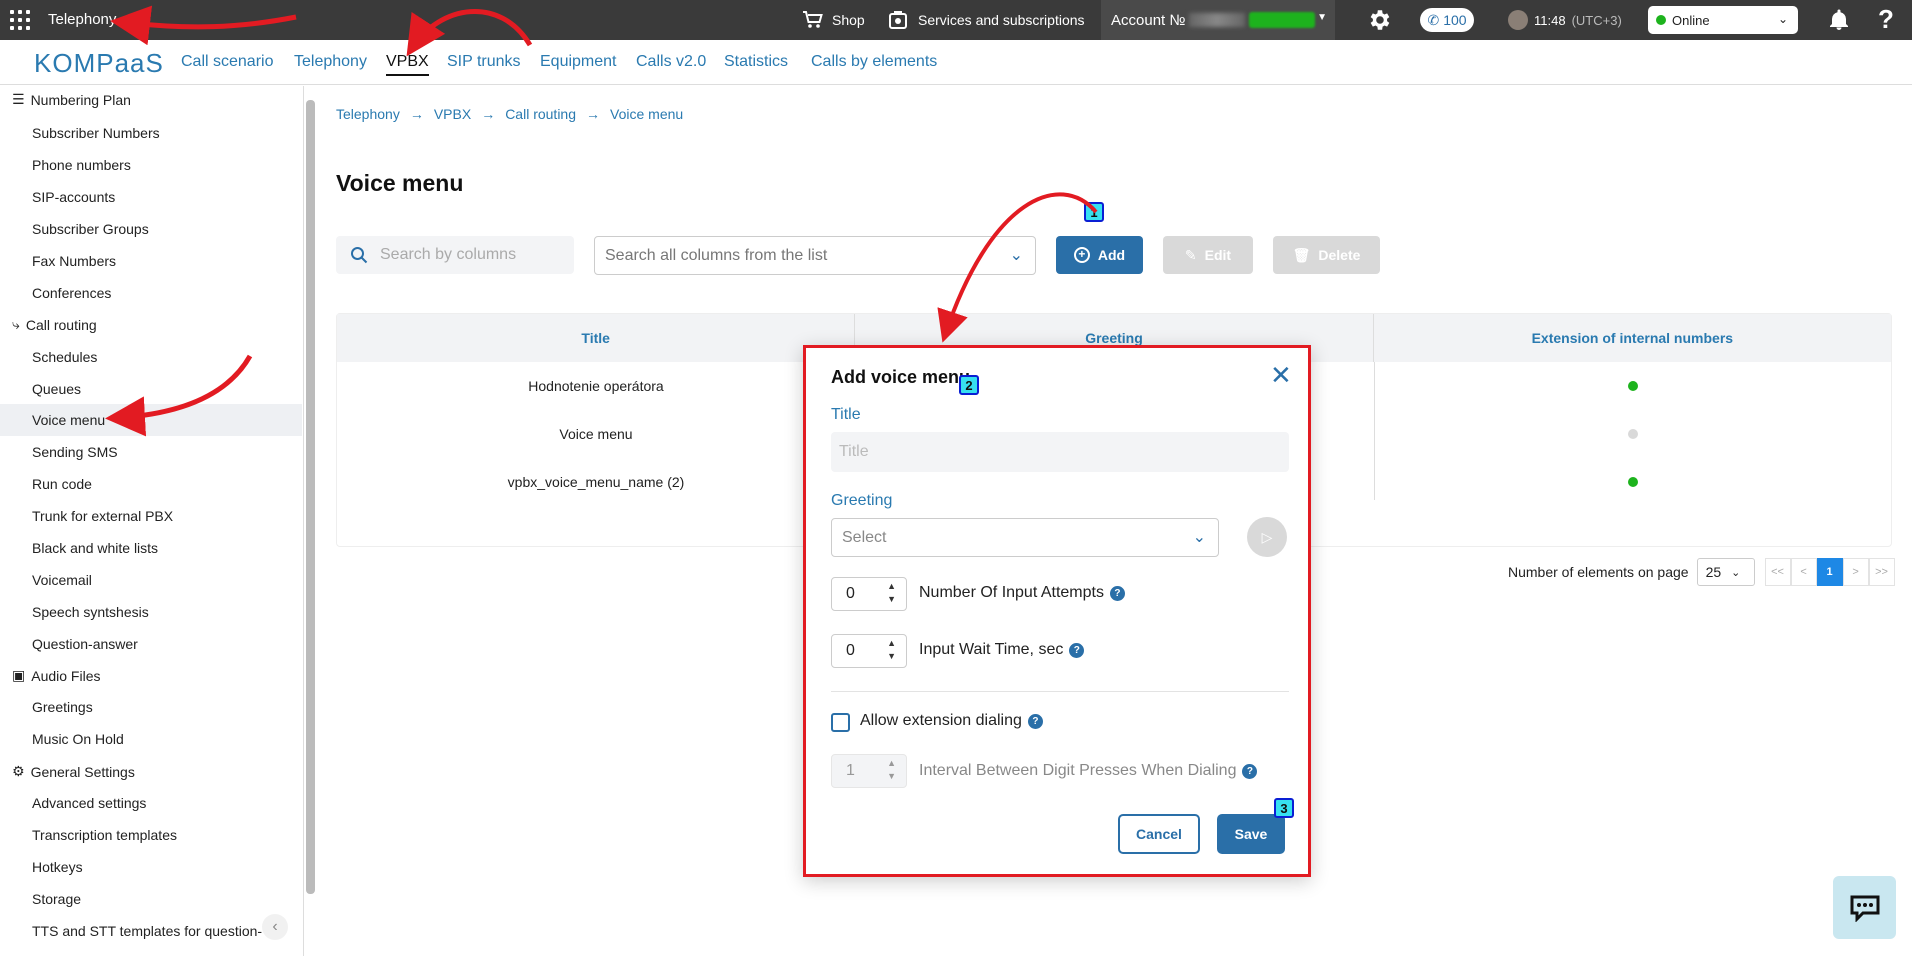  What do you see at coordinates (54, 324) in the screenshot?
I see `sidebar-group-call-routing: ⤷ Call routing` at bounding box center [54, 324].